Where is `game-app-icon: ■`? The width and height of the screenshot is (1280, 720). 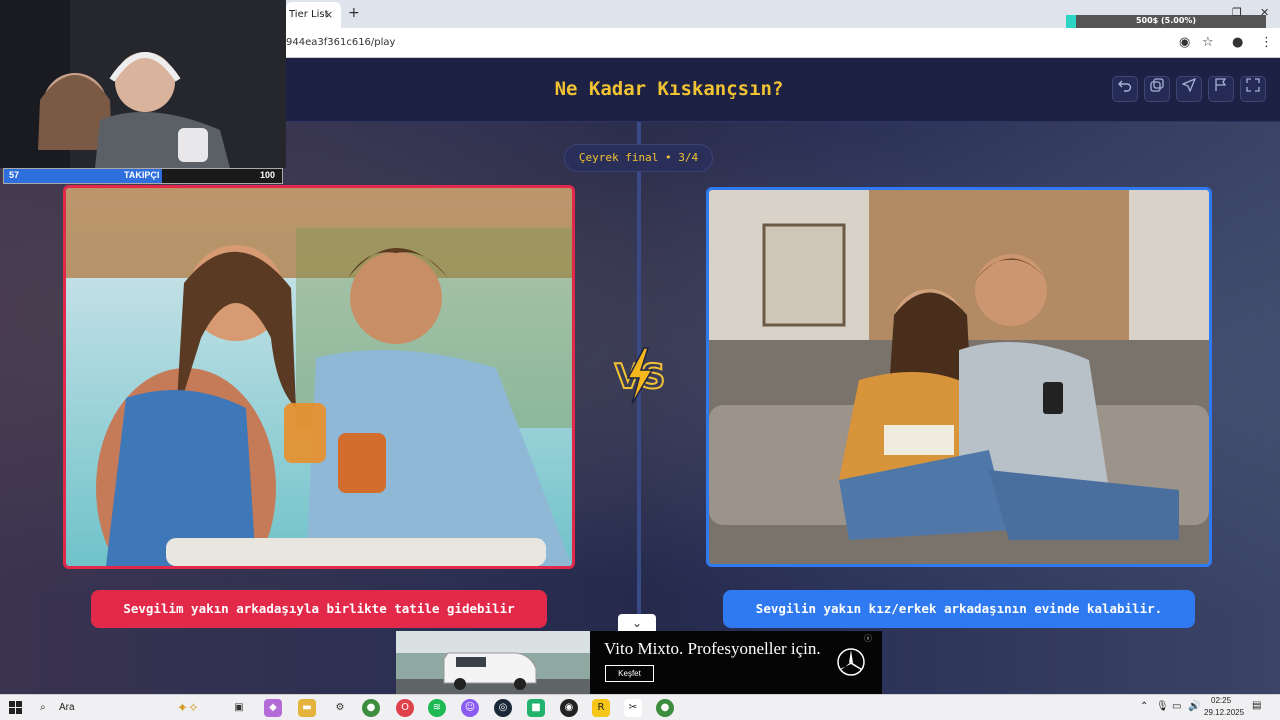 game-app-icon: ■ is located at coordinates (536, 708).